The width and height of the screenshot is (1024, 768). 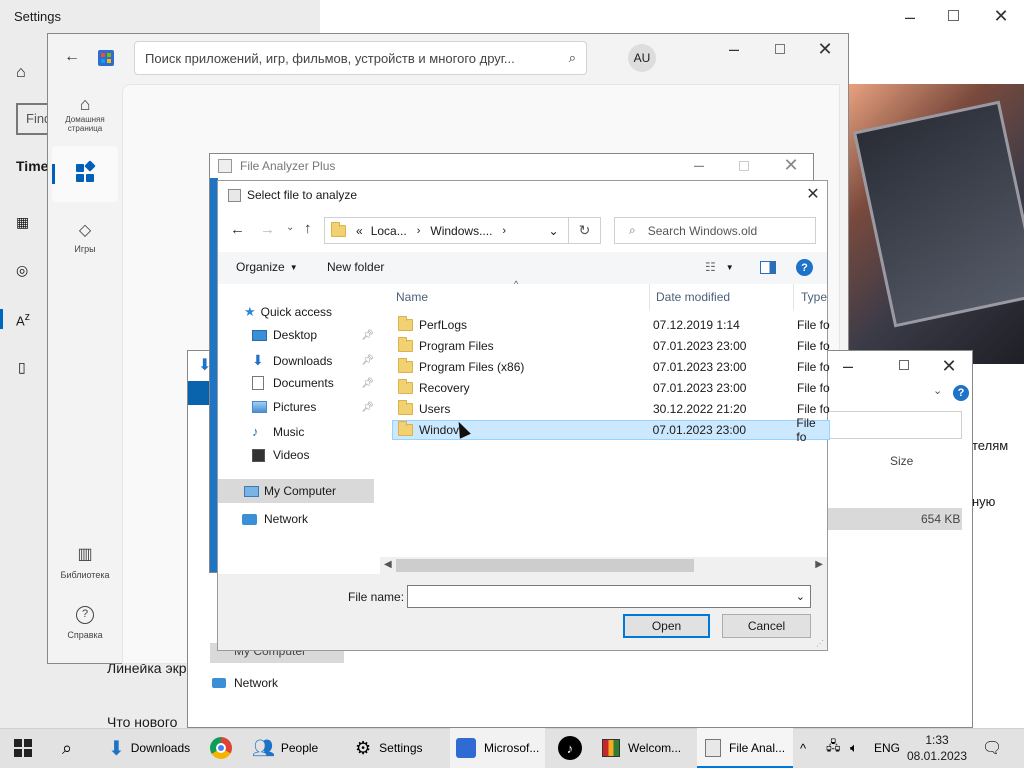 I want to click on search-icon: ⌕, so click(x=572, y=58).